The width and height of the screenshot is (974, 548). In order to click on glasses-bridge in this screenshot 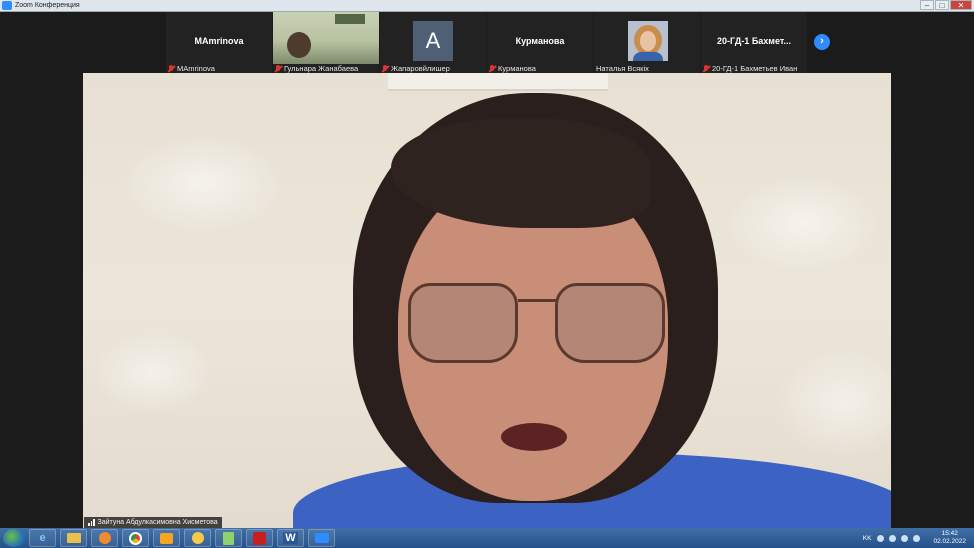, I will do `click(538, 300)`.